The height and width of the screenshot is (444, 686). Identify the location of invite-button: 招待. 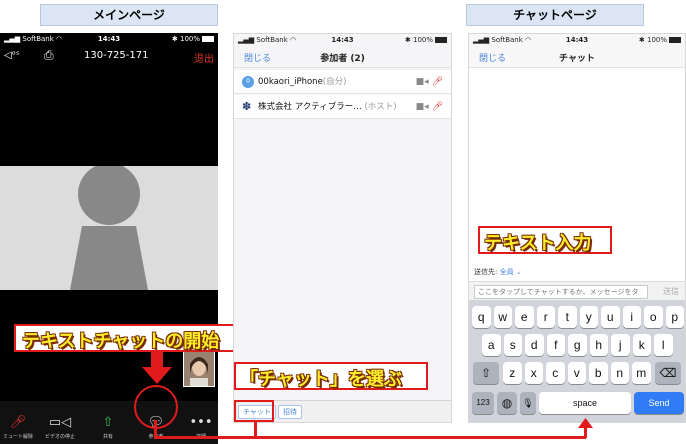
(290, 412).